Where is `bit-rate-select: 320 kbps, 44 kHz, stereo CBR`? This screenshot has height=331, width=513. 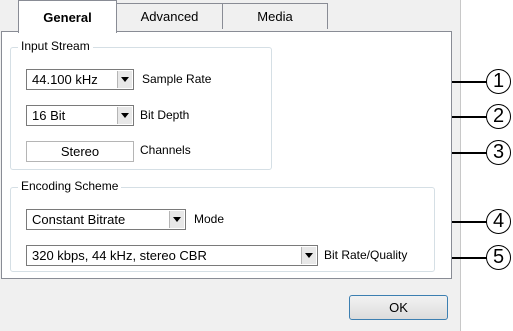 bit-rate-select: 320 kbps, 44 kHz, stereo CBR is located at coordinates (172, 255).